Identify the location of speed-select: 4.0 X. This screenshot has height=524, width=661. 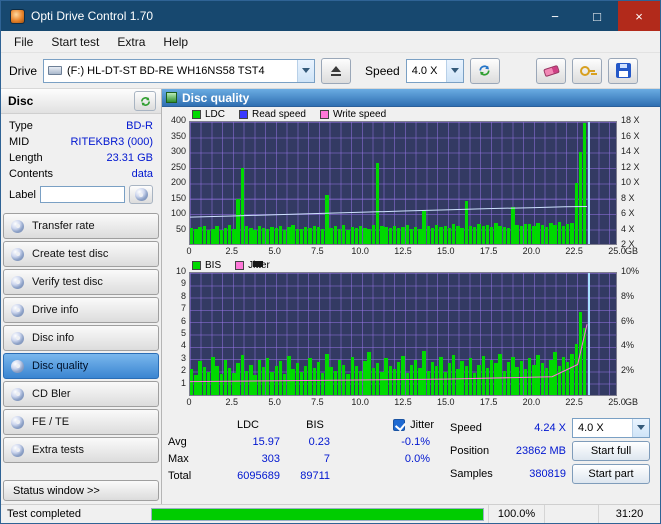
(434, 70).